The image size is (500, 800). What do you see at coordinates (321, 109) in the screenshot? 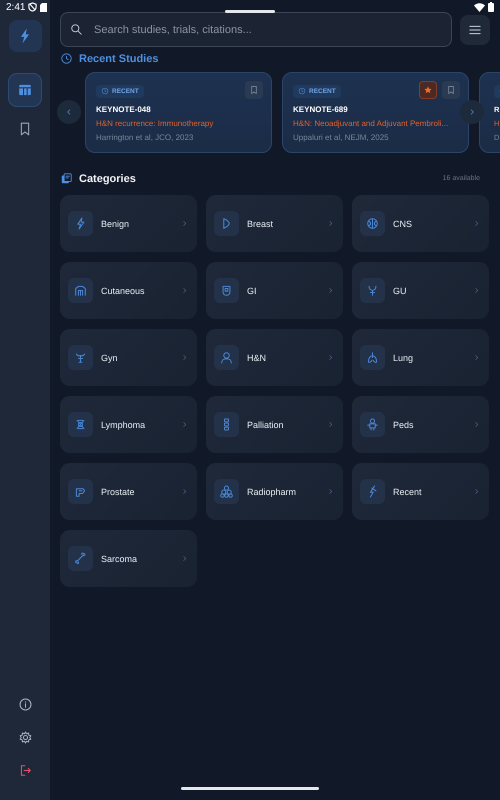
I see `trial-name: KEYNOTE-689` at bounding box center [321, 109].